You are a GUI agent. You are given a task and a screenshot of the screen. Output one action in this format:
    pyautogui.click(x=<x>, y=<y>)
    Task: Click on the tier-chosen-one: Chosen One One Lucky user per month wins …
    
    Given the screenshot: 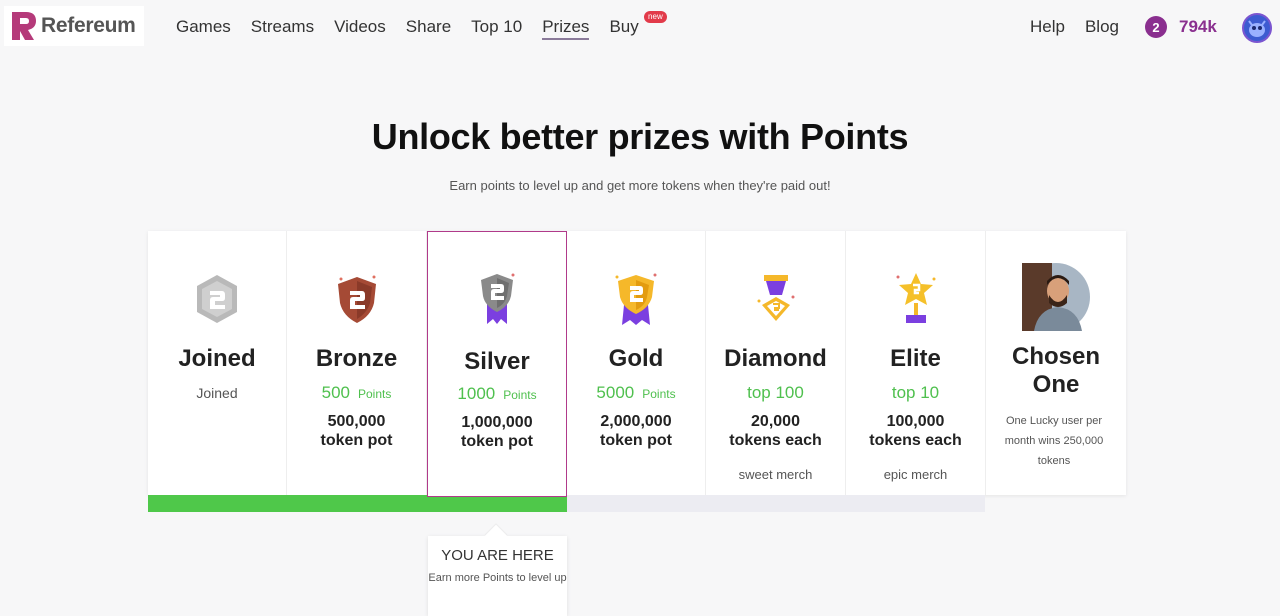 What is the action you would take?
    pyautogui.click(x=1056, y=363)
    